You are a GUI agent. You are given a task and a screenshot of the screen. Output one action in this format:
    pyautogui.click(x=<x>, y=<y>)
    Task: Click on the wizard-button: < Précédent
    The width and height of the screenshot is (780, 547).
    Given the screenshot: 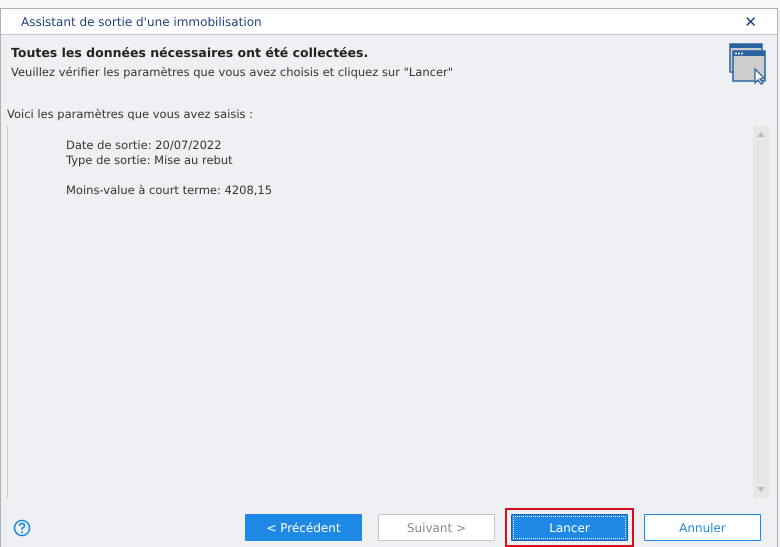 What is the action you would take?
    pyautogui.click(x=303, y=527)
    